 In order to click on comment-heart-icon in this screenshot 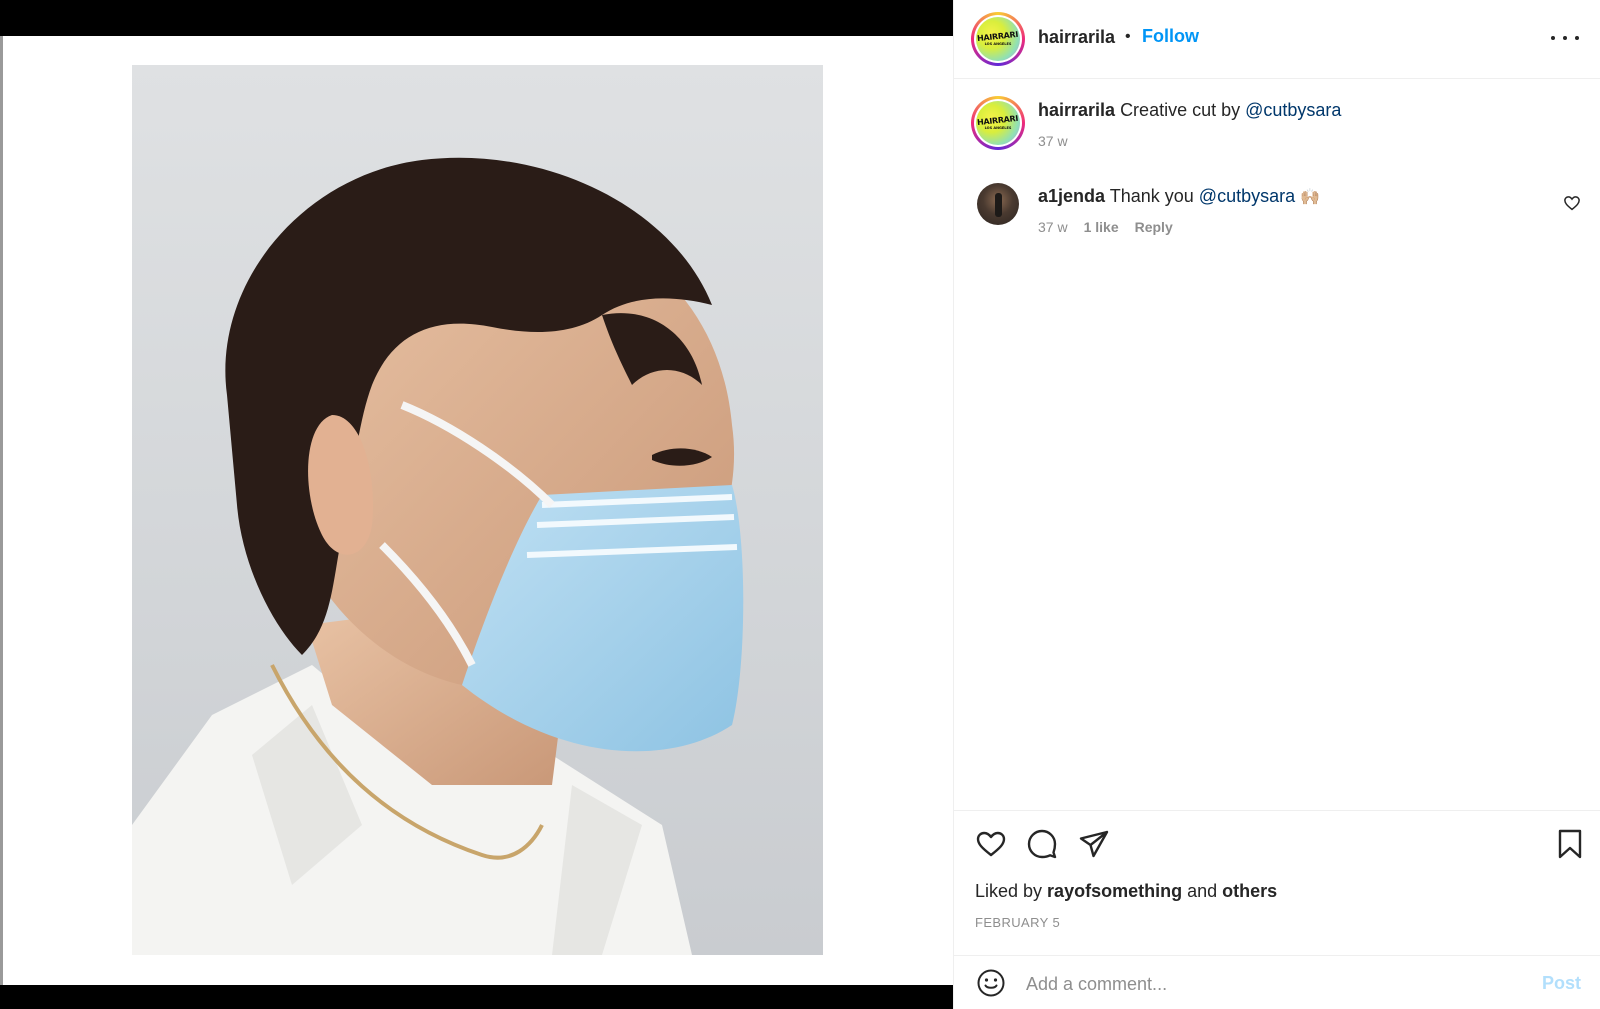, I will do `click(1572, 203)`.